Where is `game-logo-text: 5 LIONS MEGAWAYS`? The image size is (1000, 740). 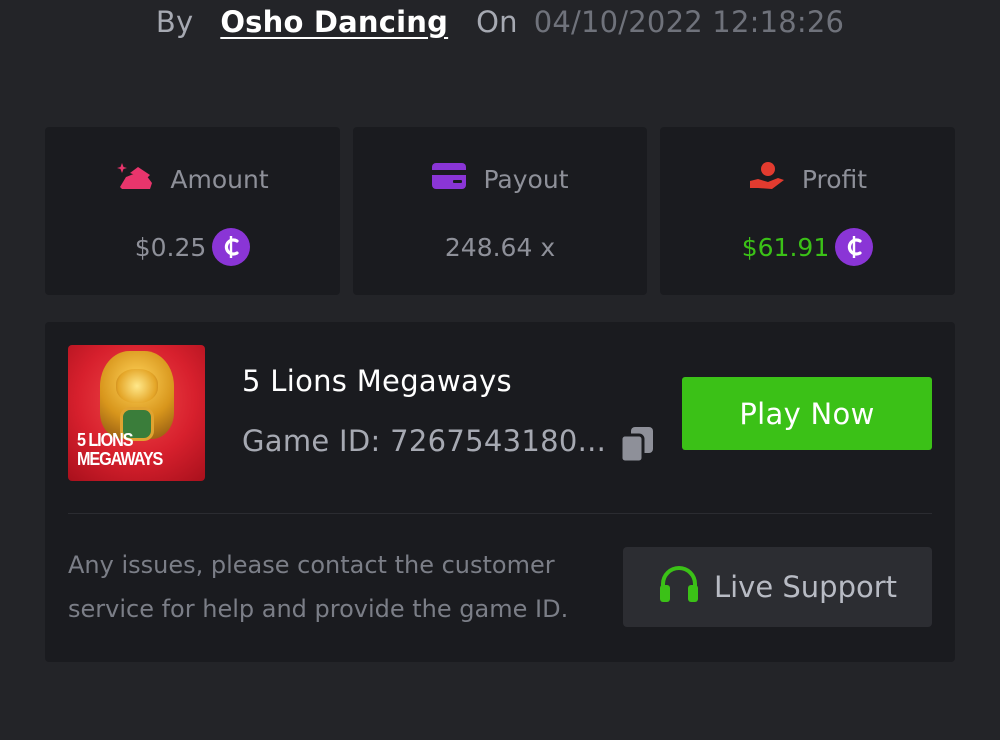
game-logo-text: 5 LIONS MEGAWAYS is located at coordinates (120, 449).